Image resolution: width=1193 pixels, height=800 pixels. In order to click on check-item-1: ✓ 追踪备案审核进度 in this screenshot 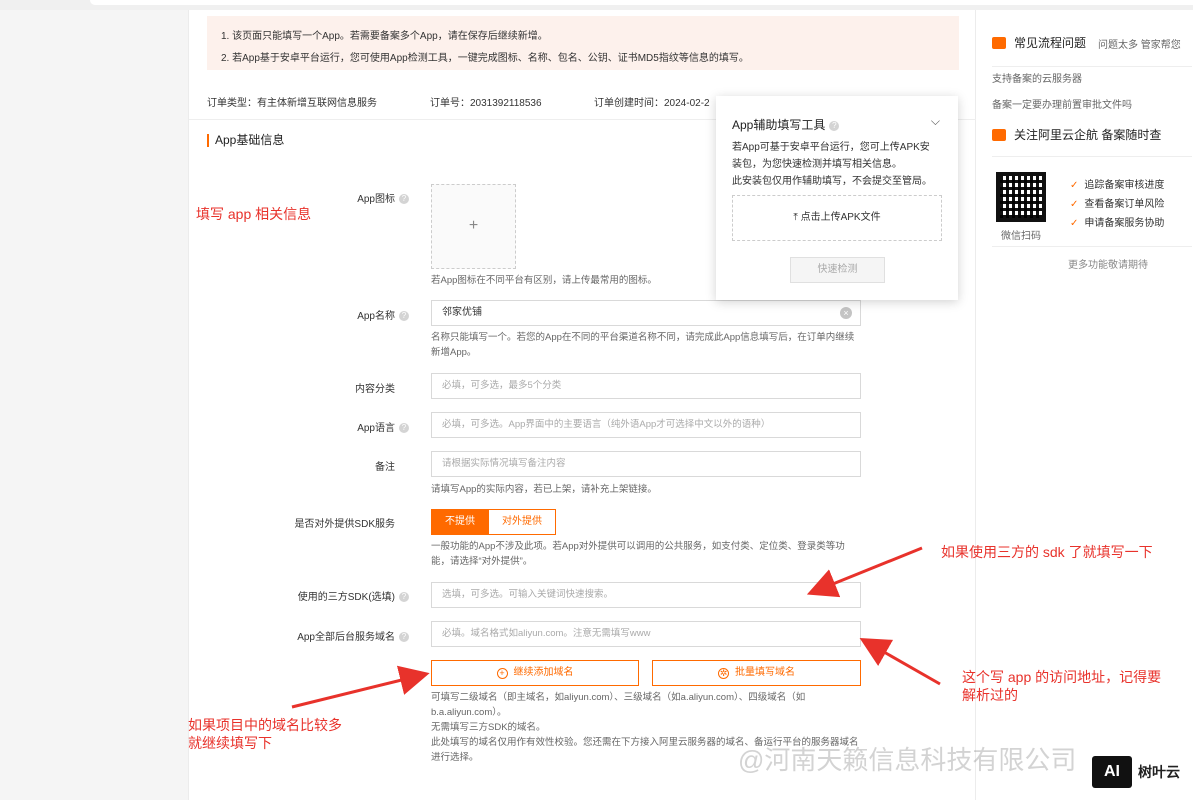, I will do `click(1117, 185)`.